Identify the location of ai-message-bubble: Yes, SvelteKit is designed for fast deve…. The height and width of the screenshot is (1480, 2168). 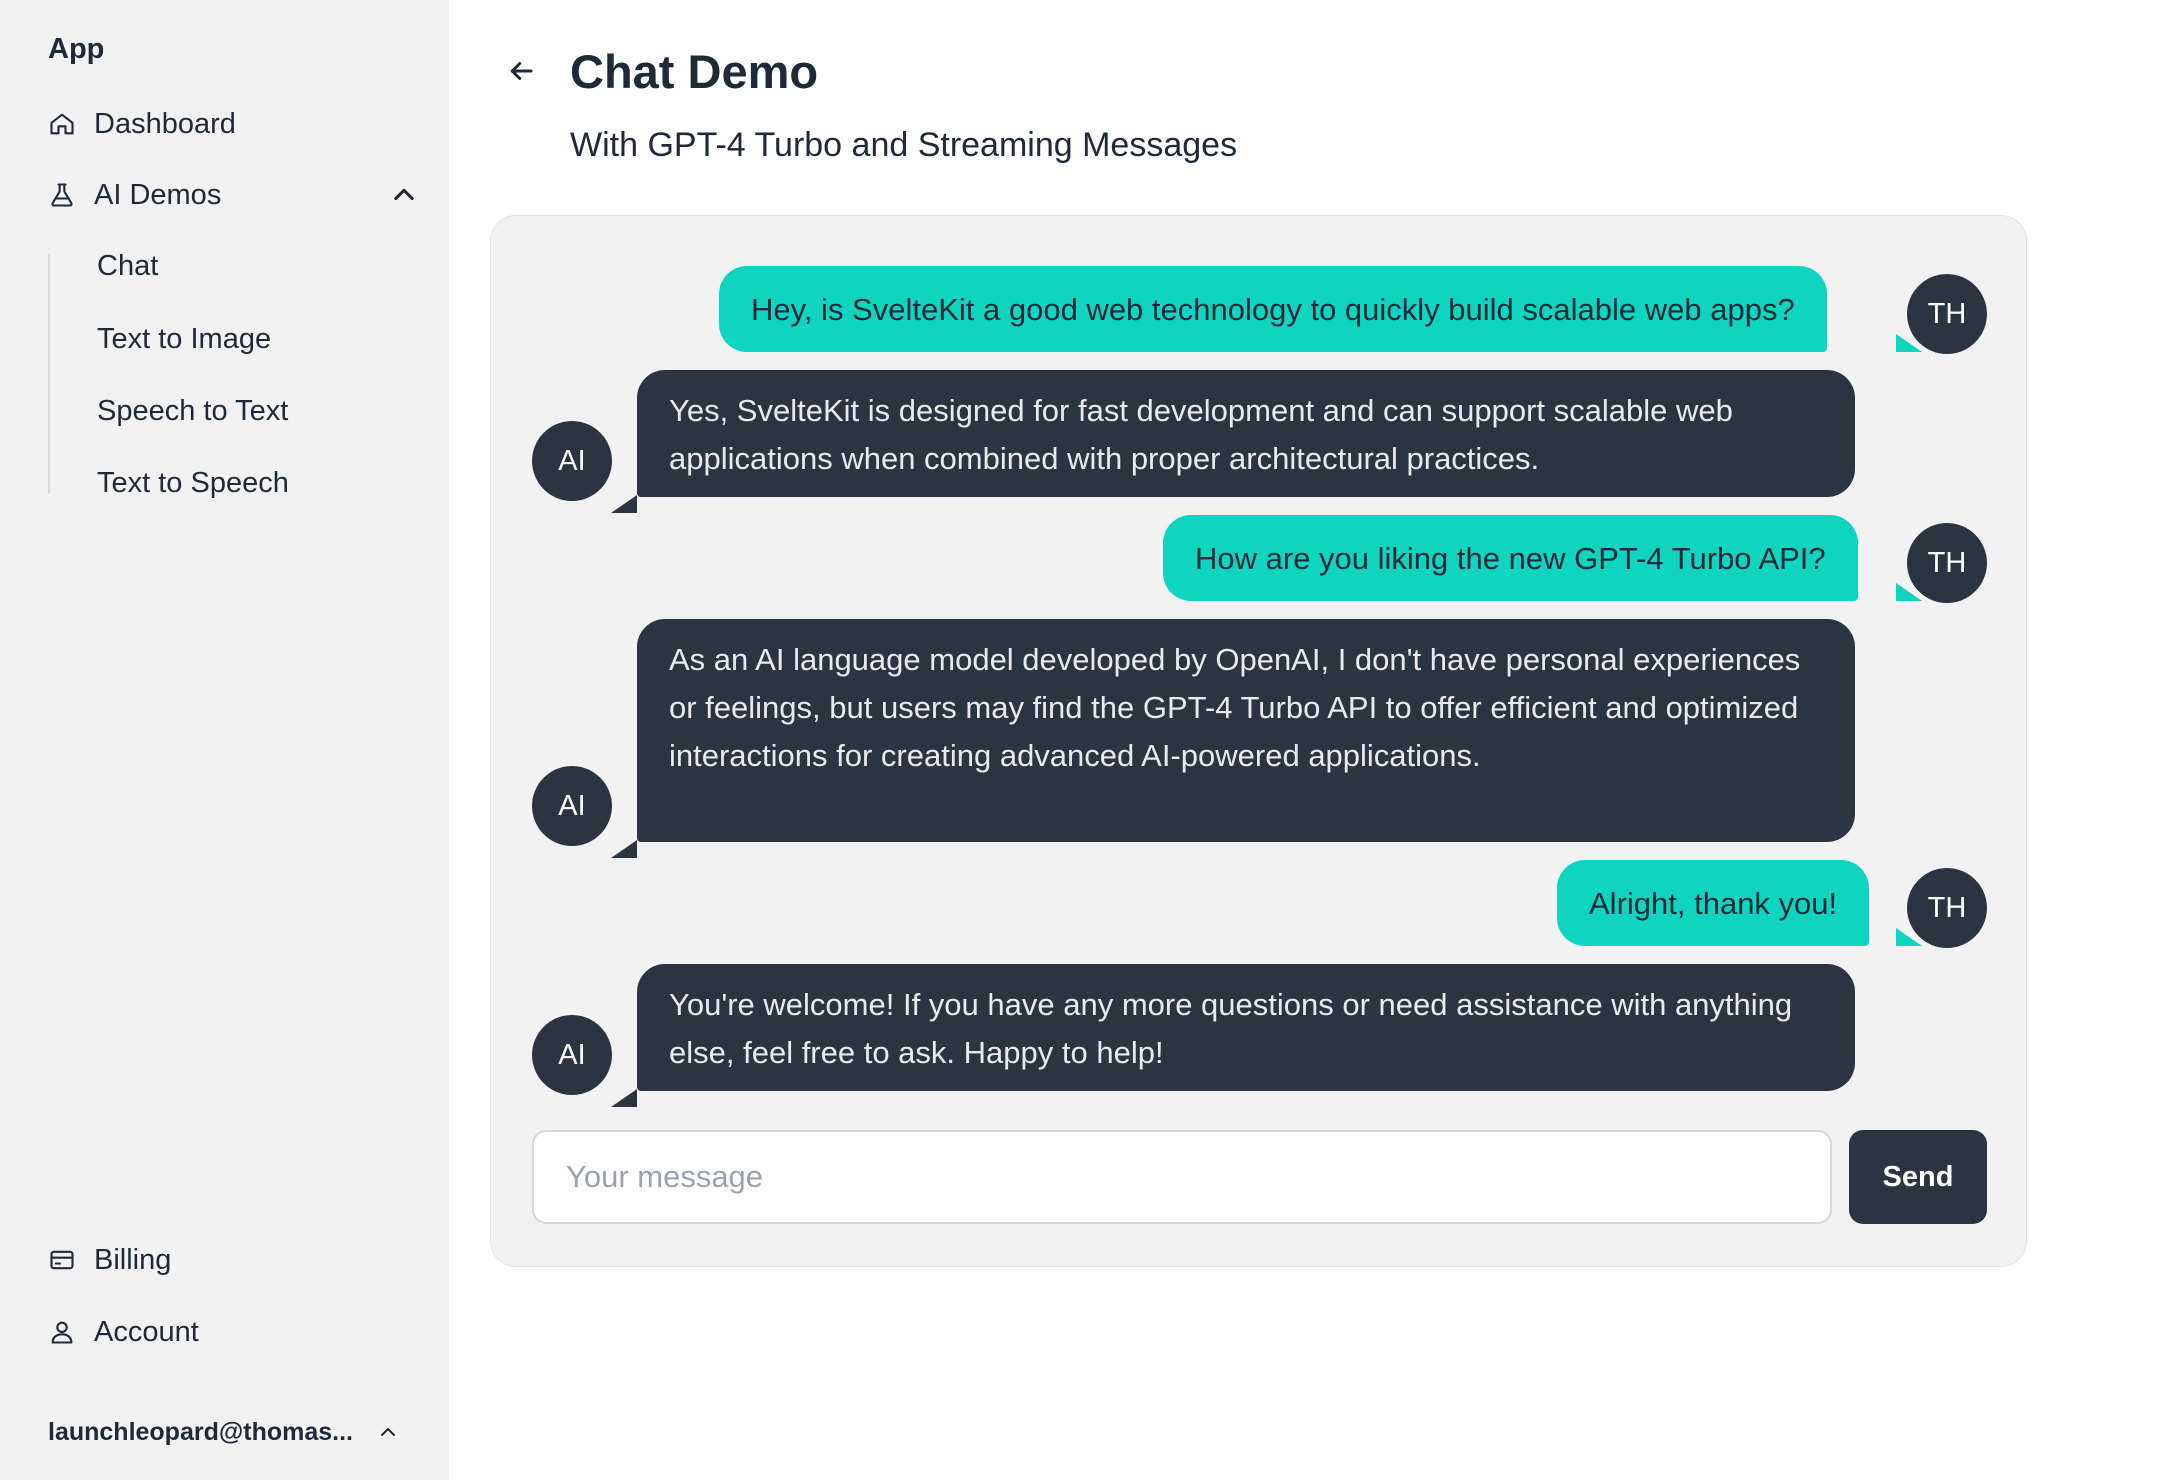
(1246, 433).